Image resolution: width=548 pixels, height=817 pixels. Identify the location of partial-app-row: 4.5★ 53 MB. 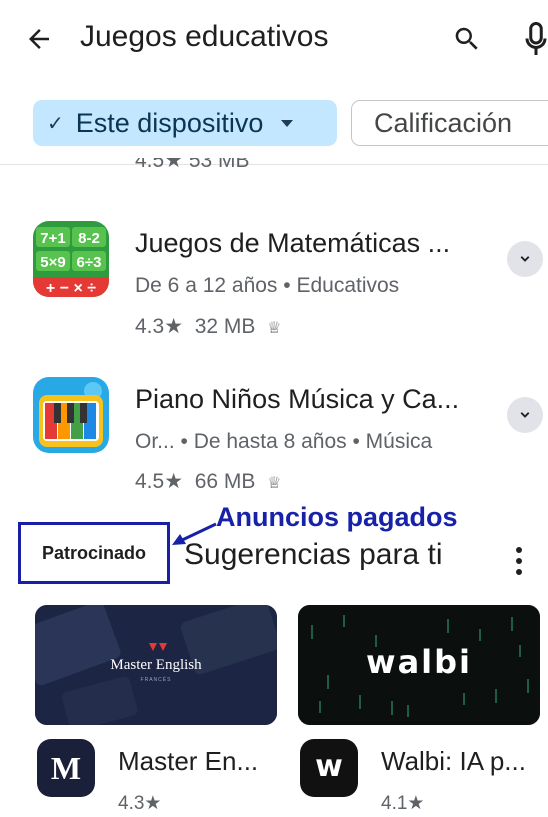
(235, 165).